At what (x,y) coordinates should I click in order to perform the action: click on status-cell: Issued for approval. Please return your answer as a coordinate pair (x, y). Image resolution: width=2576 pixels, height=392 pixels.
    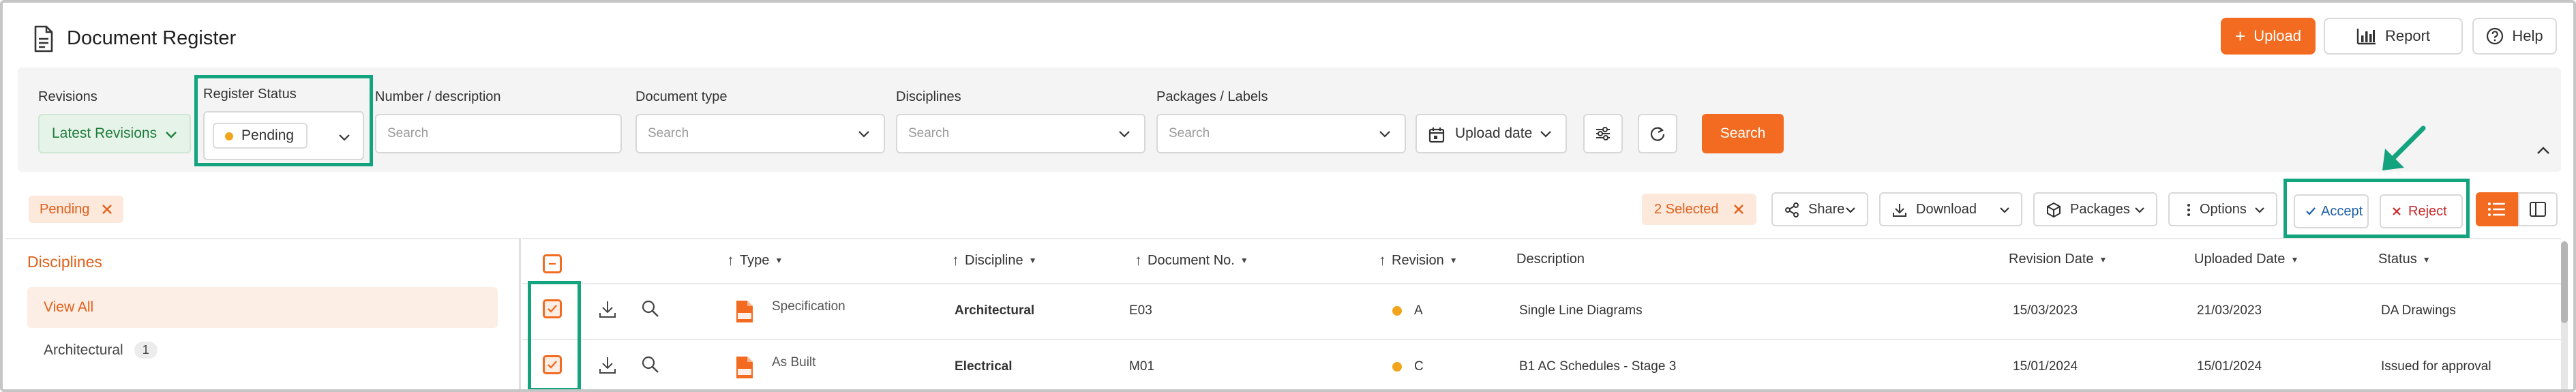
    Looking at the image, I should click on (2436, 366).